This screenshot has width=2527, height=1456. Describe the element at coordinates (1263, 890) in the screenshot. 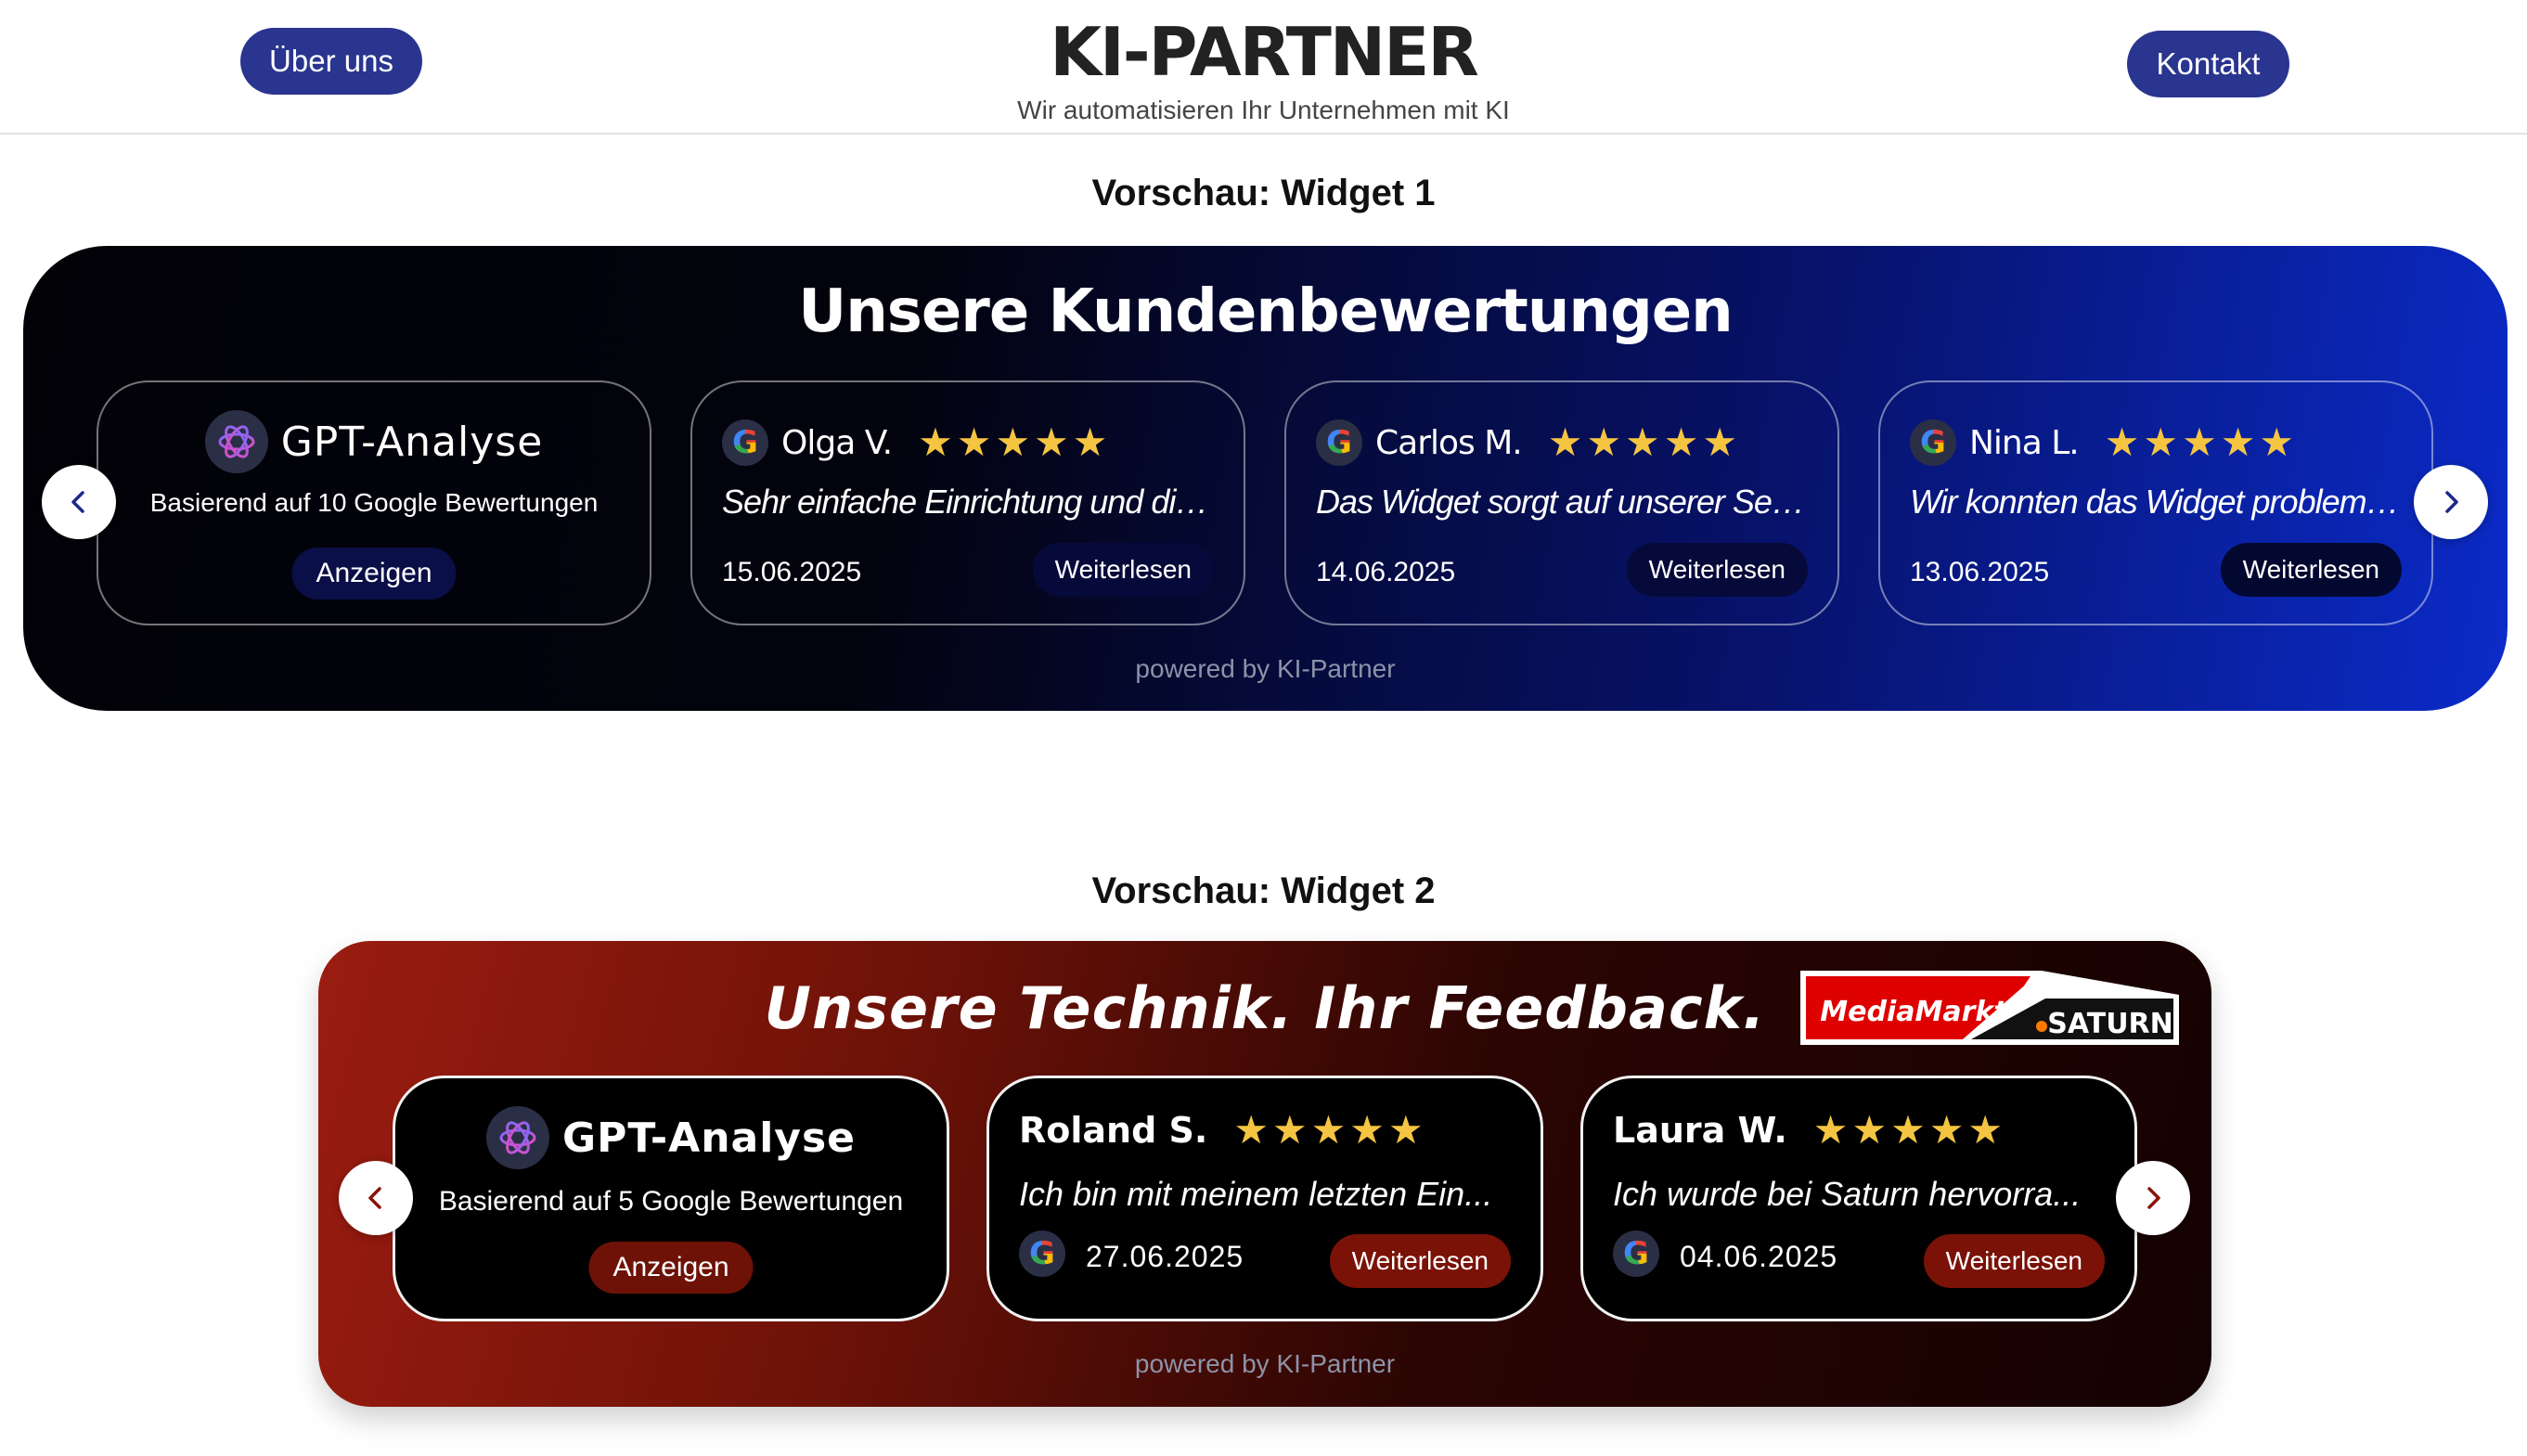

I see `widget2-preview-label: Vorschau: Widget 2` at that location.